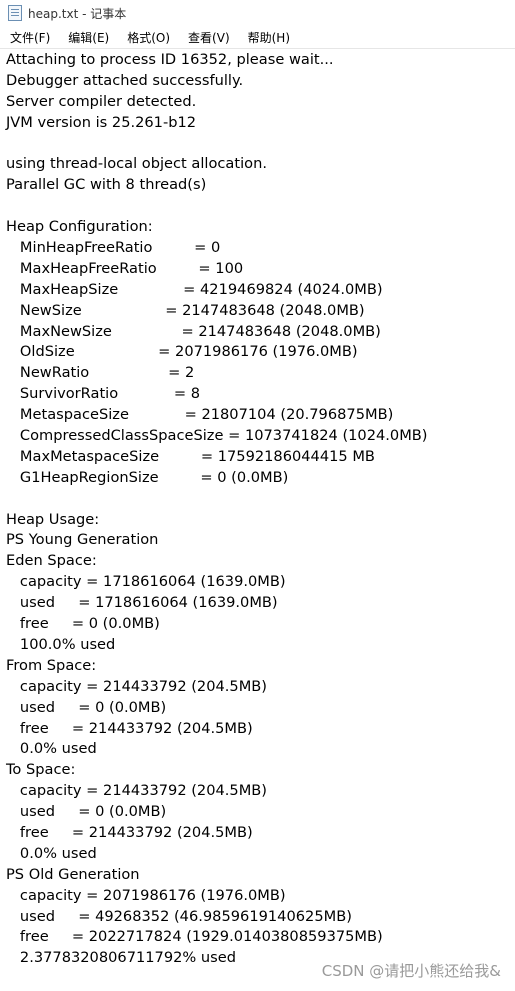 This screenshot has width=515, height=991. What do you see at coordinates (269, 37) in the screenshot?
I see `menu-item-4: 帮助(H)` at bounding box center [269, 37].